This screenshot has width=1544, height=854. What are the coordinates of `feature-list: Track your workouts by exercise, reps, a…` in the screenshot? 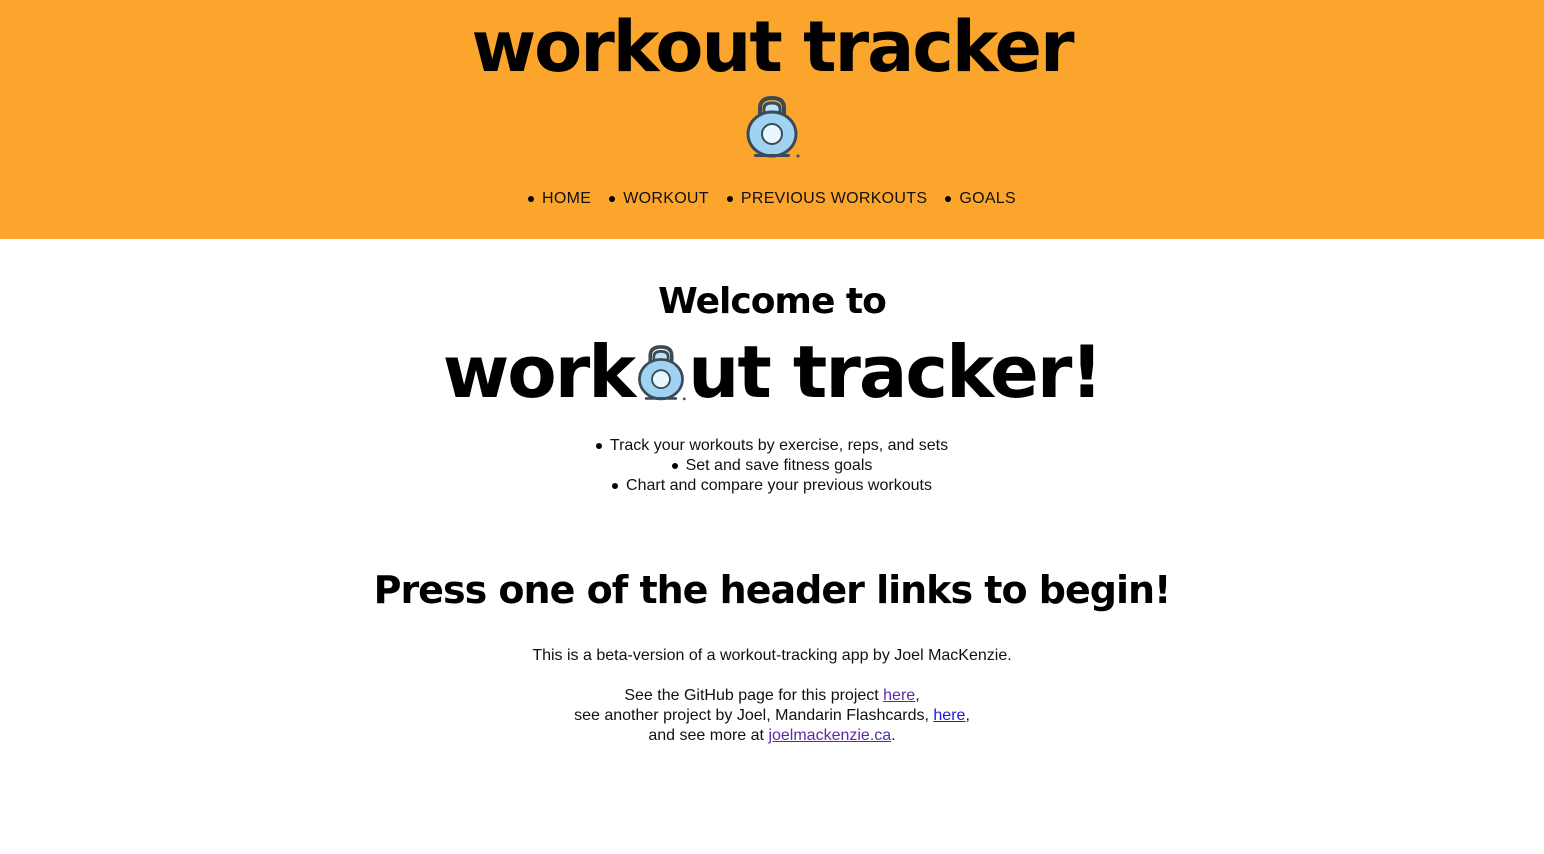 It's located at (772, 466).